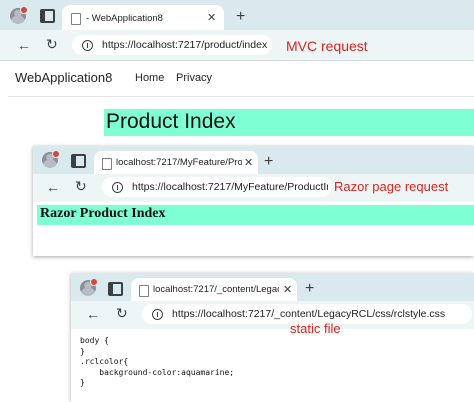 The height and width of the screenshot is (402, 474). I want to click on app-brand: WebApplication8, so click(63, 77).